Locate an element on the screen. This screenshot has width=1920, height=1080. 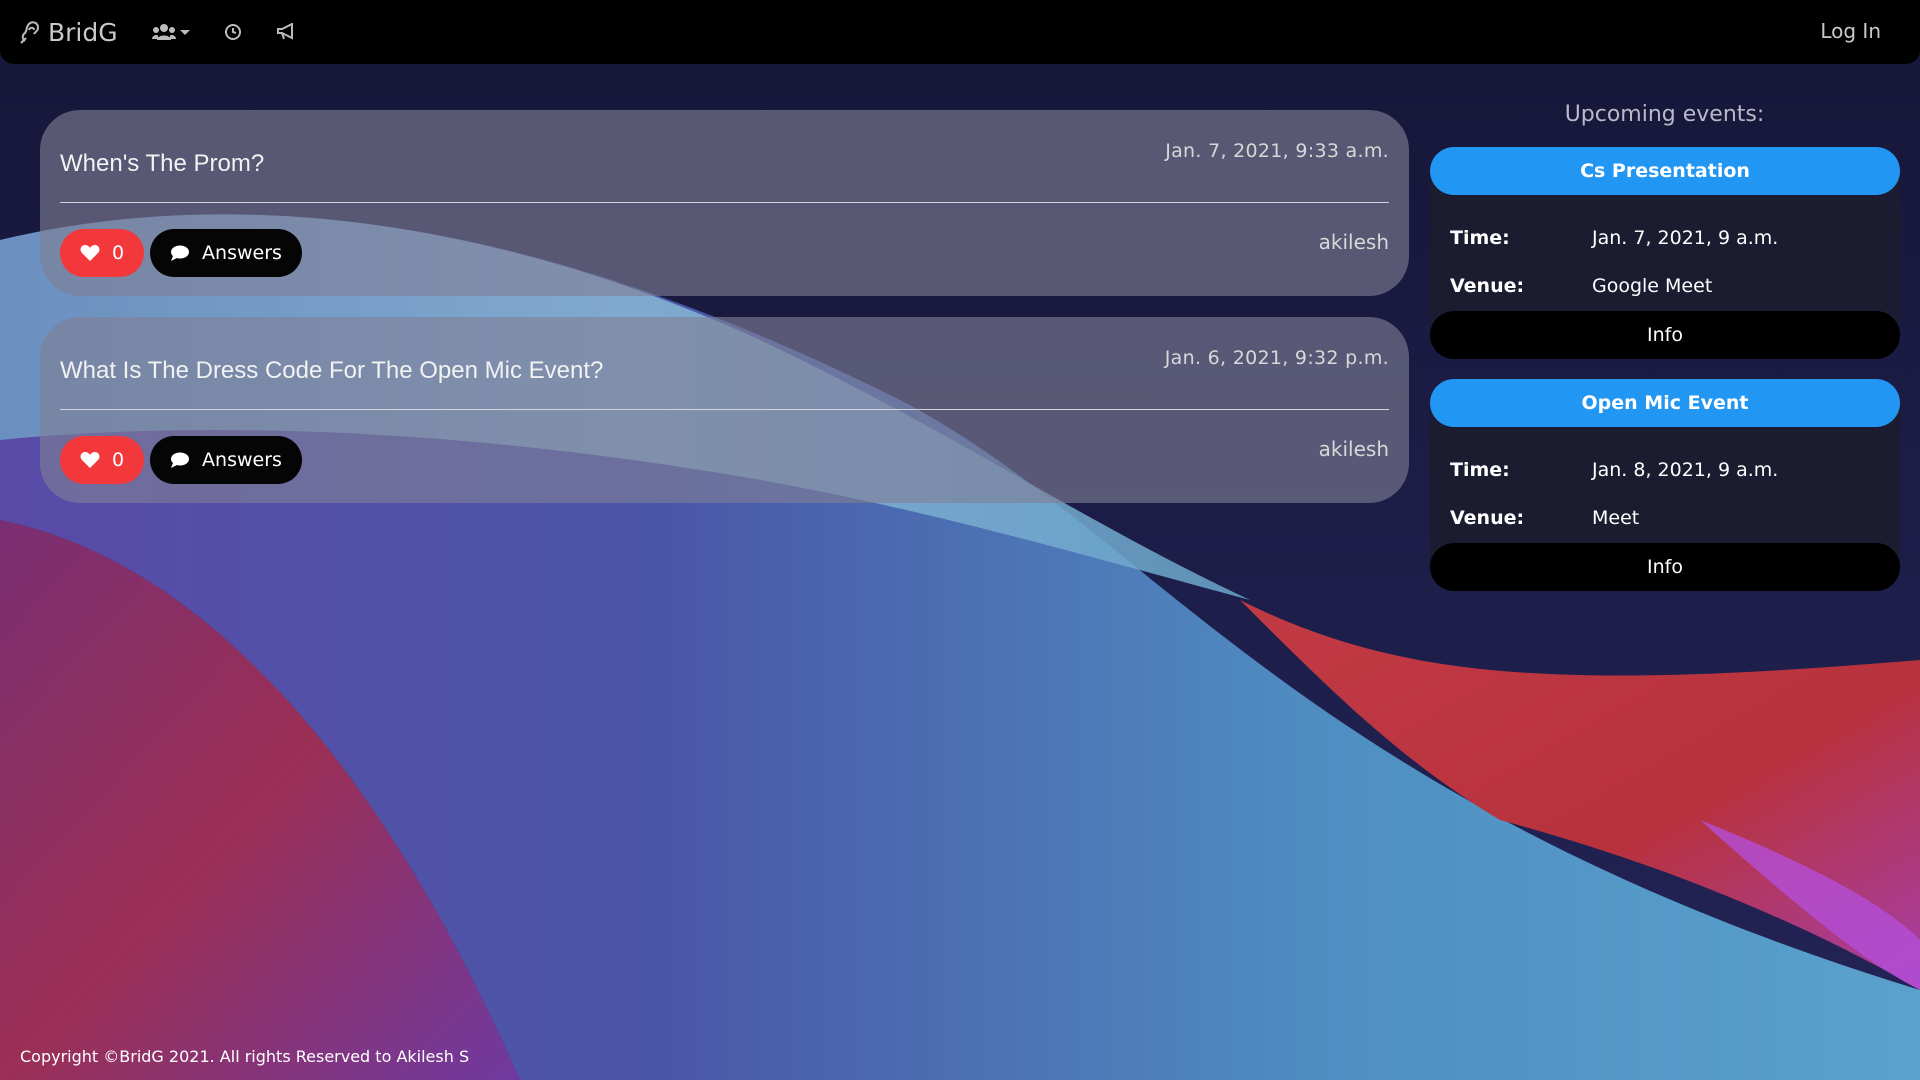
top-navbar: BridG Log In is located at coordinates (960, 32).